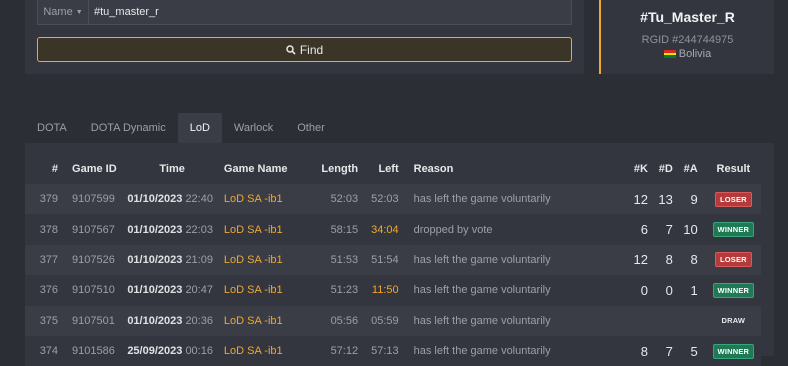 The width and height of the screenshot is (788, 366). What do you see at coordinates (693, 199) in the screenshot?
I see `row-assists: 9` at bounding box center [693, 199].